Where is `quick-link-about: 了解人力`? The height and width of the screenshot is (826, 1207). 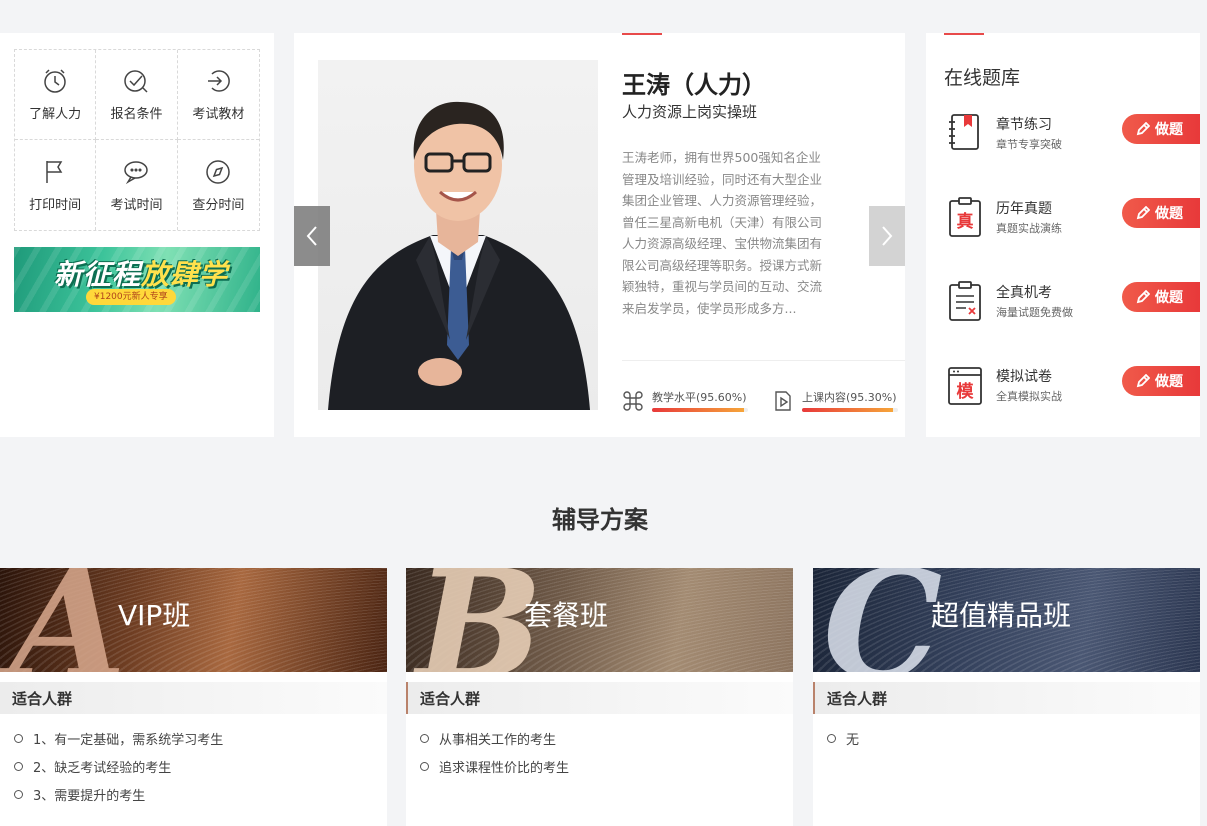
quick-link-about: 了解人力 is located at coordinates (56, 95).